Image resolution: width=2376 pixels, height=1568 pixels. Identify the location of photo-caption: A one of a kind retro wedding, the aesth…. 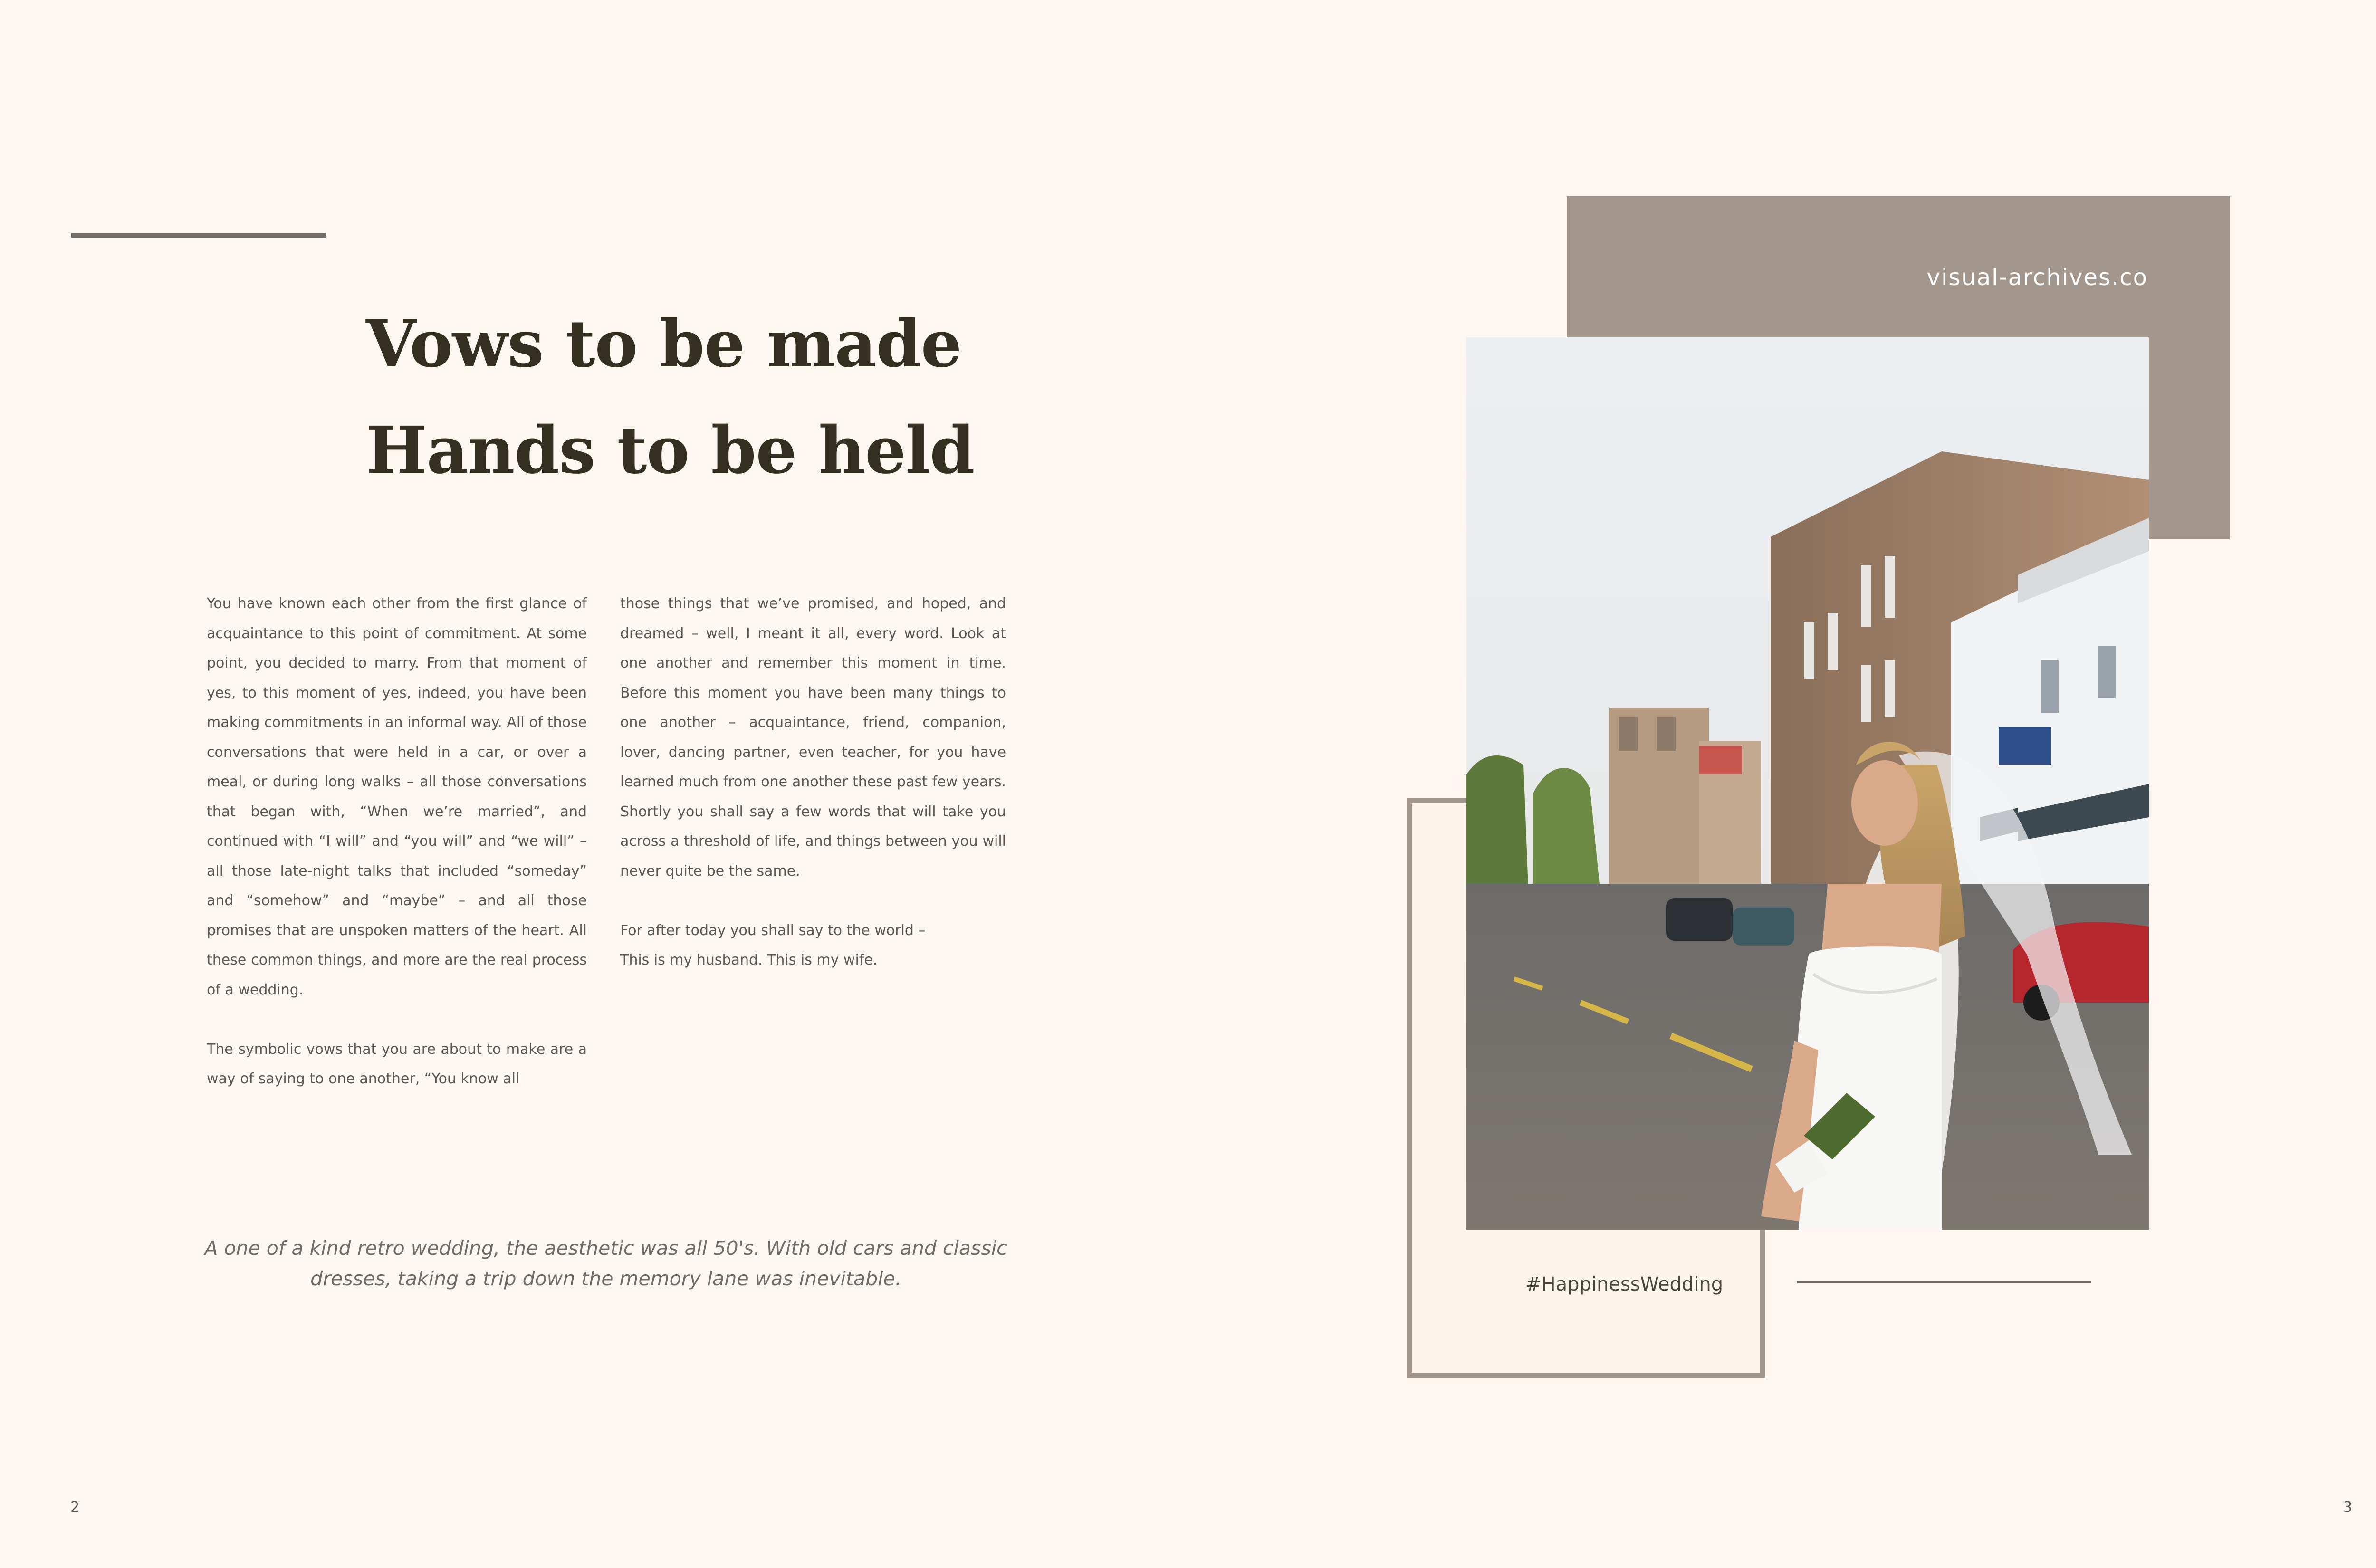
(605, 1263).